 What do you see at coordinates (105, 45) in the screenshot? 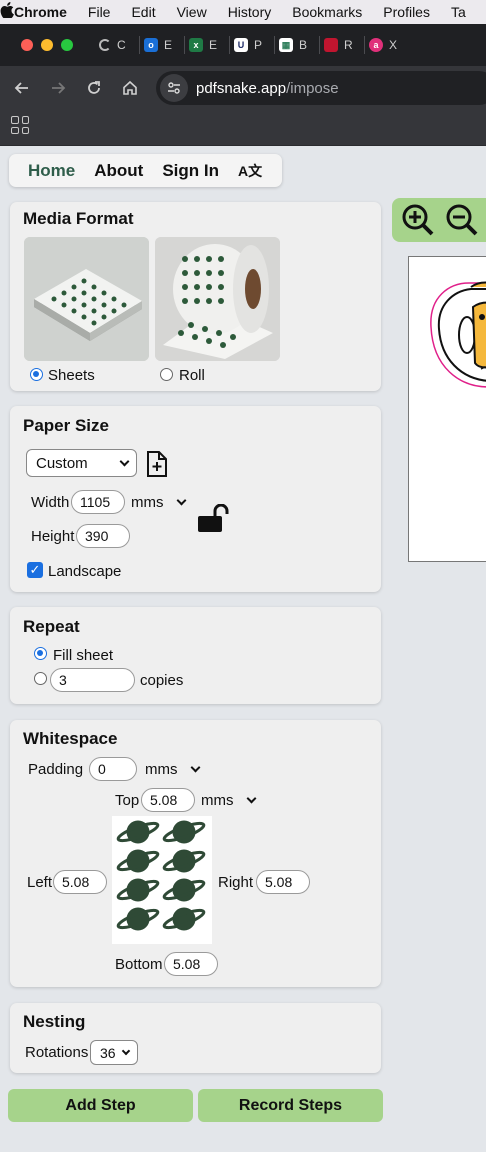
I see `loading-icon` at bounding box center [105, 45].